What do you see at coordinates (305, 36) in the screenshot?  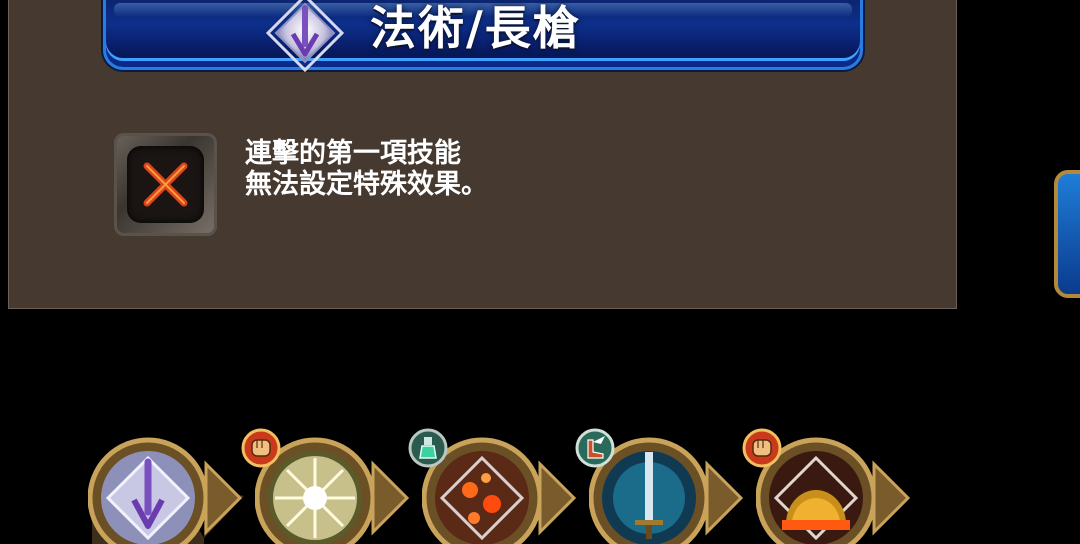 I see `spear-element-emblem-icon` at bounding box center [305, 36].